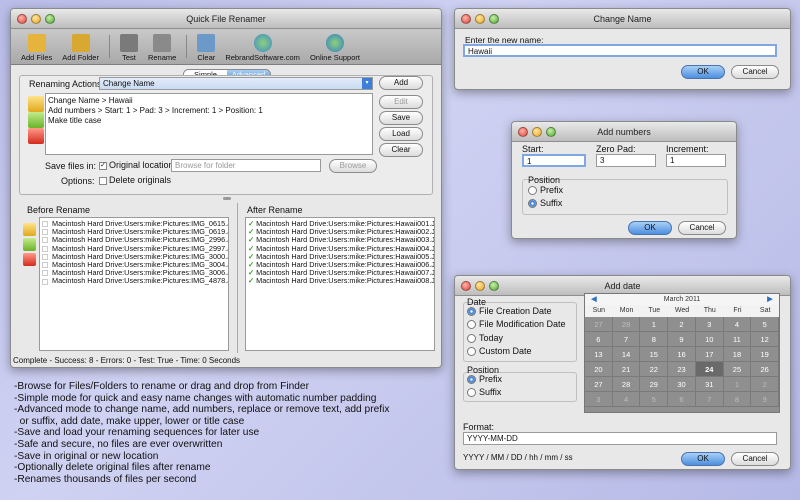 The height and width of the screenshot is (500, 800). Describe the element at coordinates (626, 354) in the screenshot. I see `calendar-day: 14` at that location.